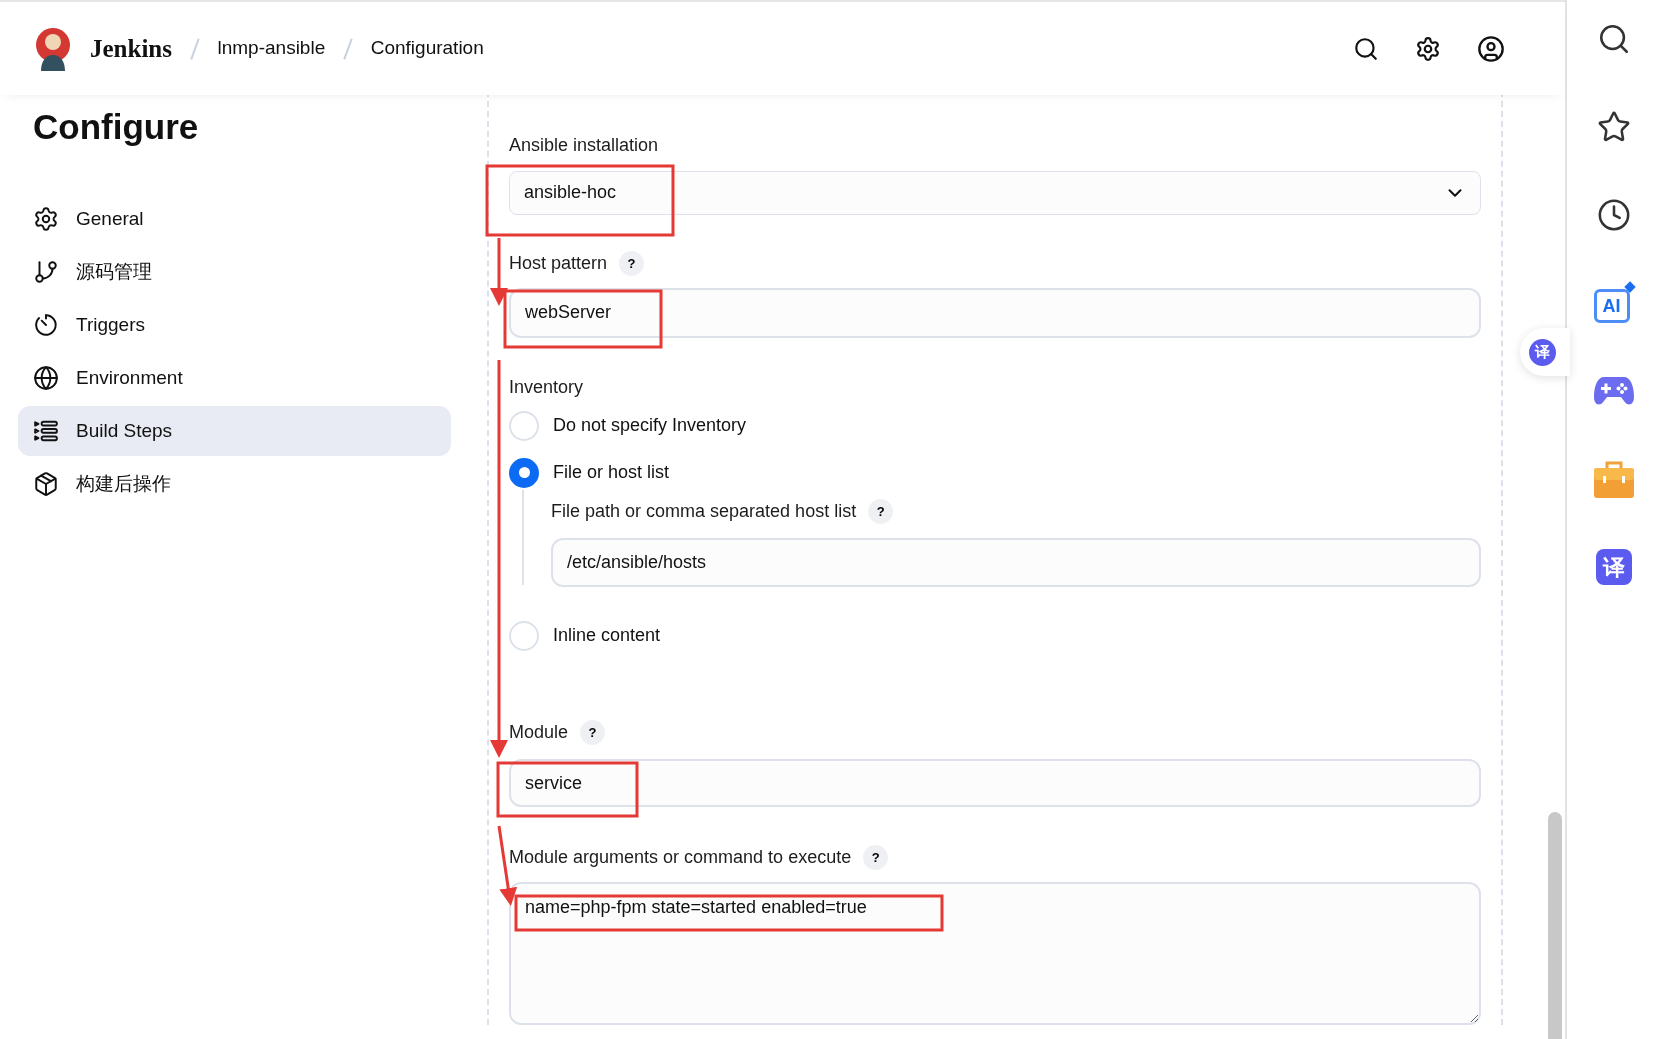 Image resolution: width=1660 pixels, height=1039 pixels. I want to click on breadcrumb-link: lnmp-ansible, so click(271, 48).